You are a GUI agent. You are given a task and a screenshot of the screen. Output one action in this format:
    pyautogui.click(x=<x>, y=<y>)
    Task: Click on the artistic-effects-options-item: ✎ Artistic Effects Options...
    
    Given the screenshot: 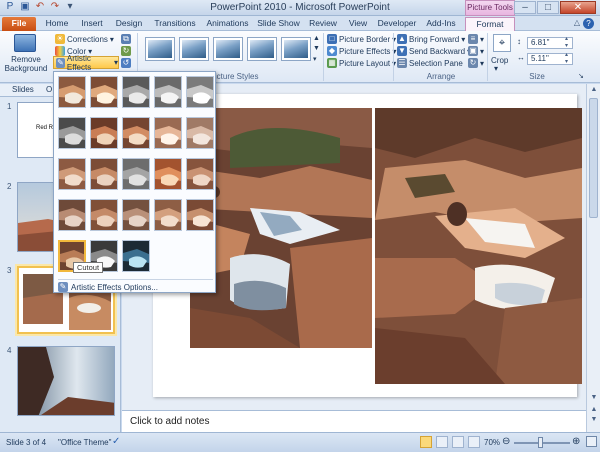 What is the action you would take?
    pyautogui.click(x=135, y=287)
    